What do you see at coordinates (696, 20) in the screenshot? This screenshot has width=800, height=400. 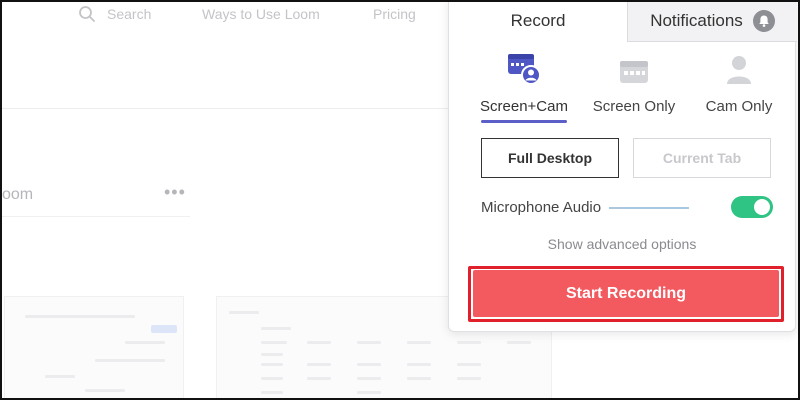 I see `tab-notifications-label: Notifications` at bounding box center [696, 20].